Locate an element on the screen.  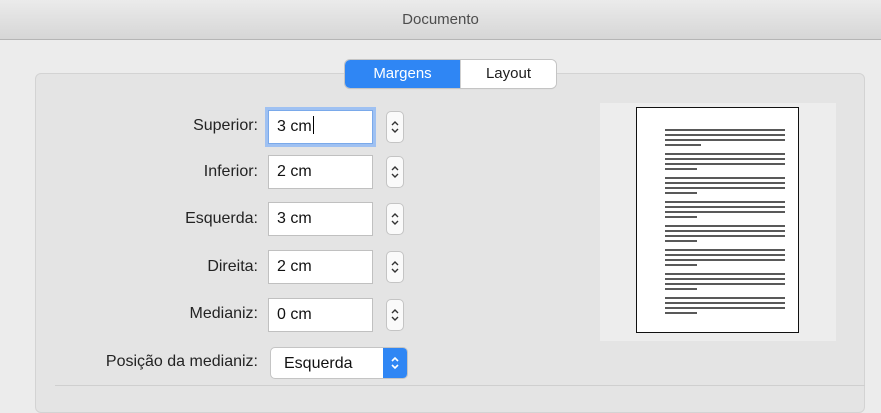
medianiz-stepper is located at coordinates (395, 315).